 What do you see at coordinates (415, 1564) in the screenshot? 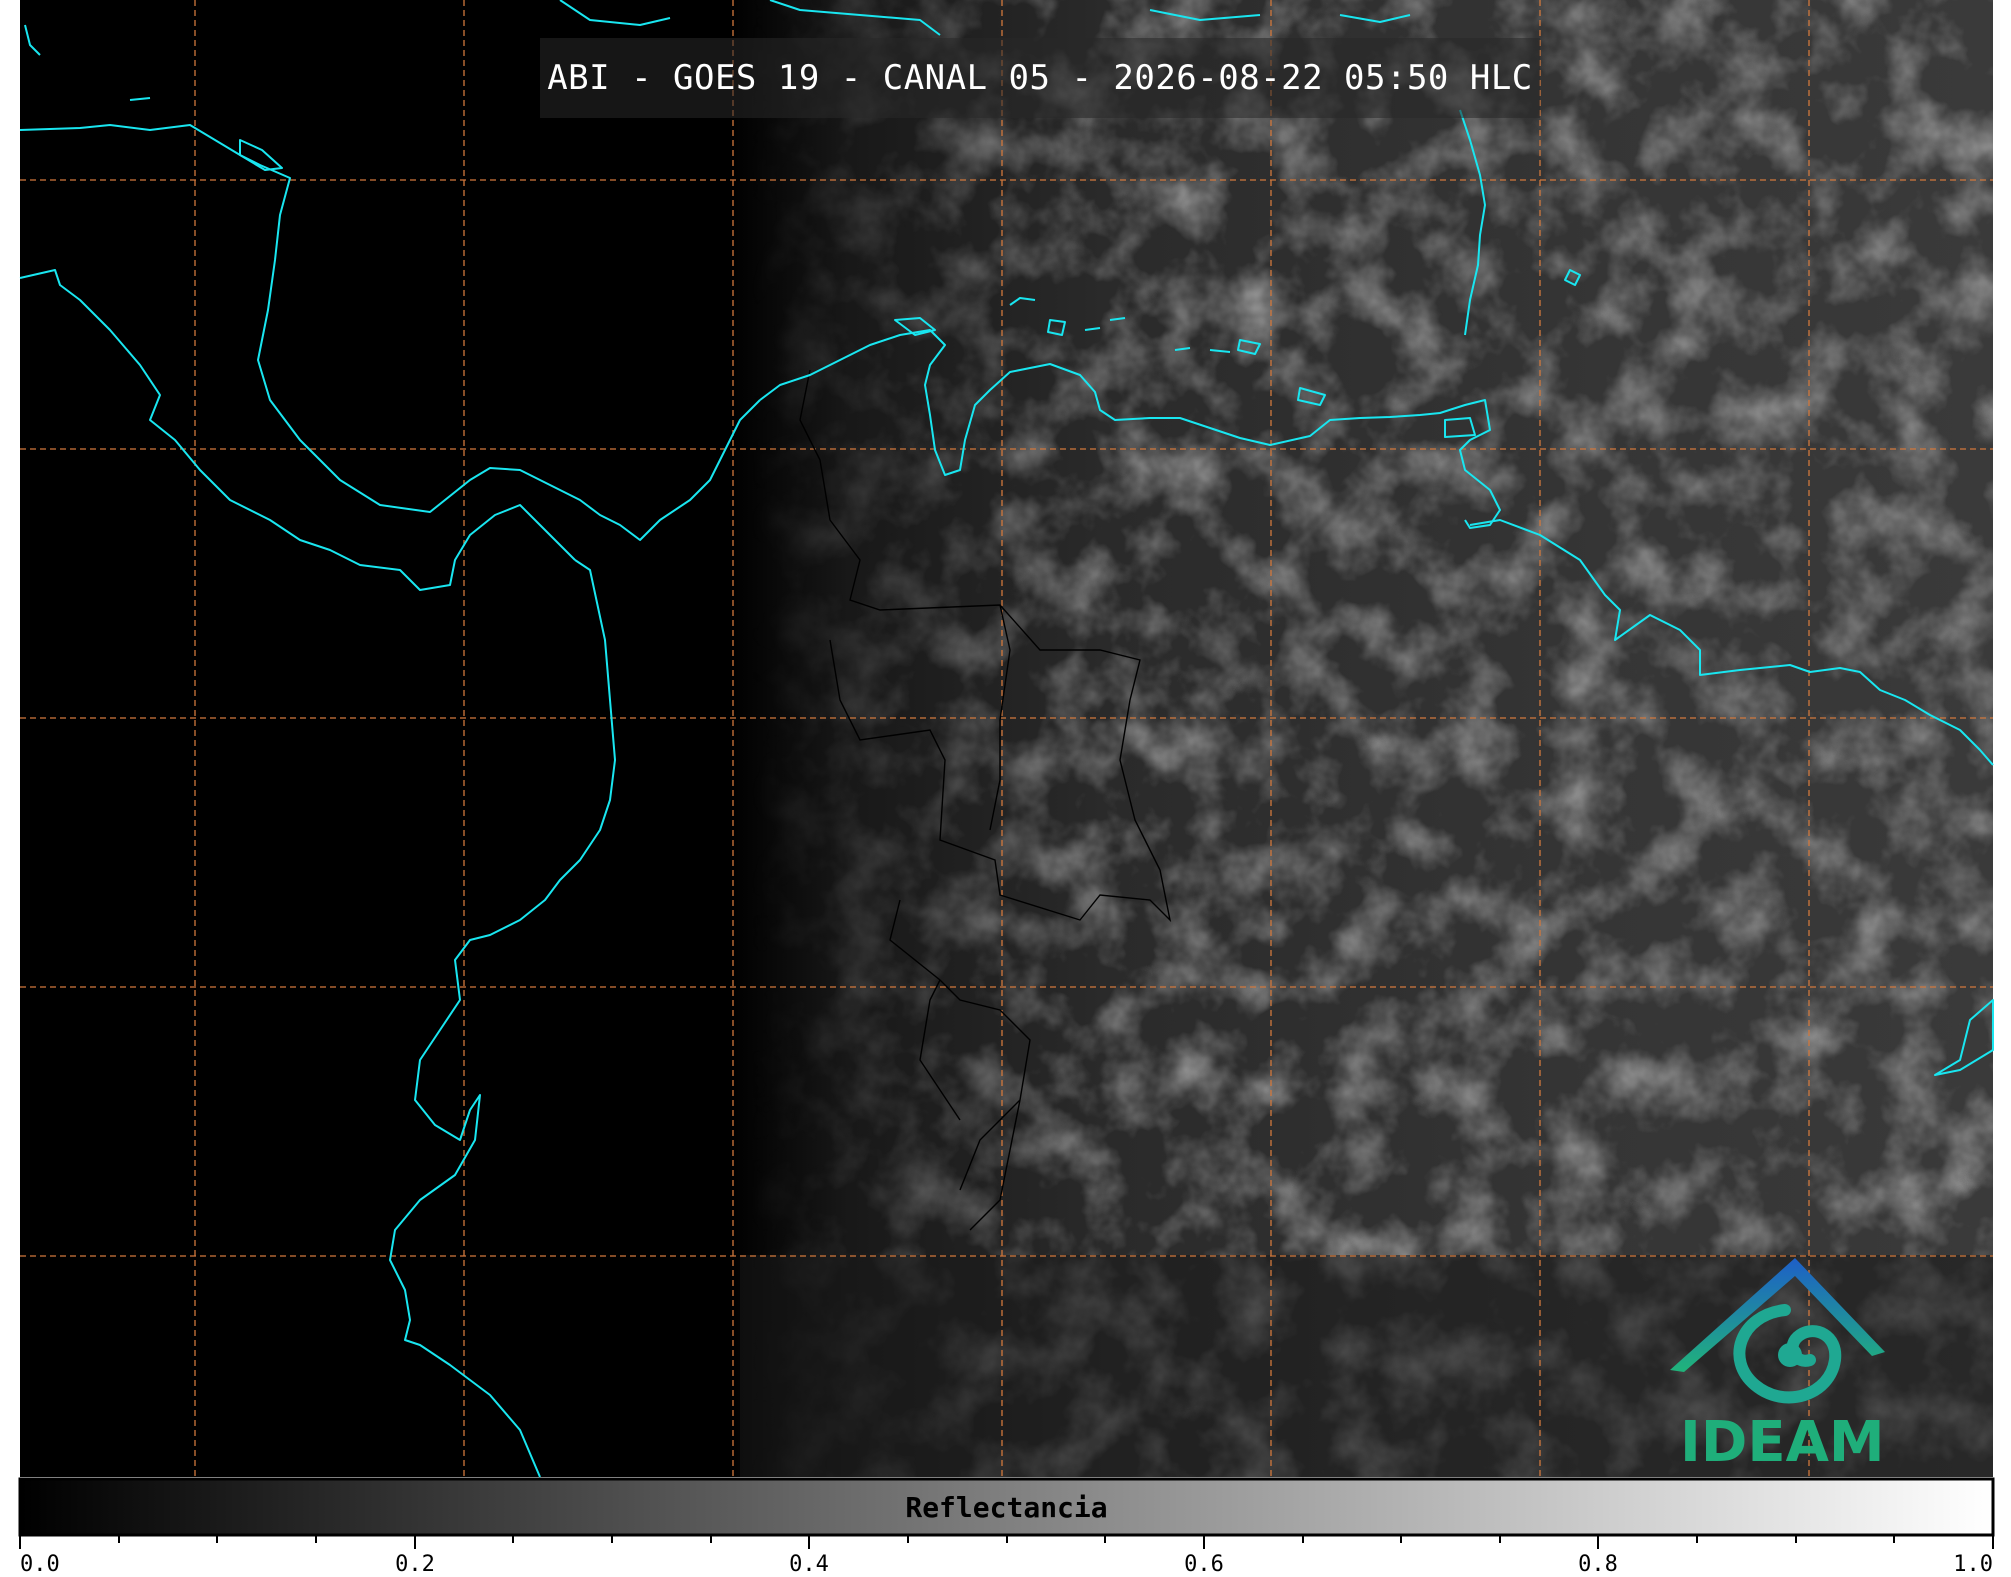
I see `colorbar-tick-label: 0.2` at bounding box center [415, 1564].